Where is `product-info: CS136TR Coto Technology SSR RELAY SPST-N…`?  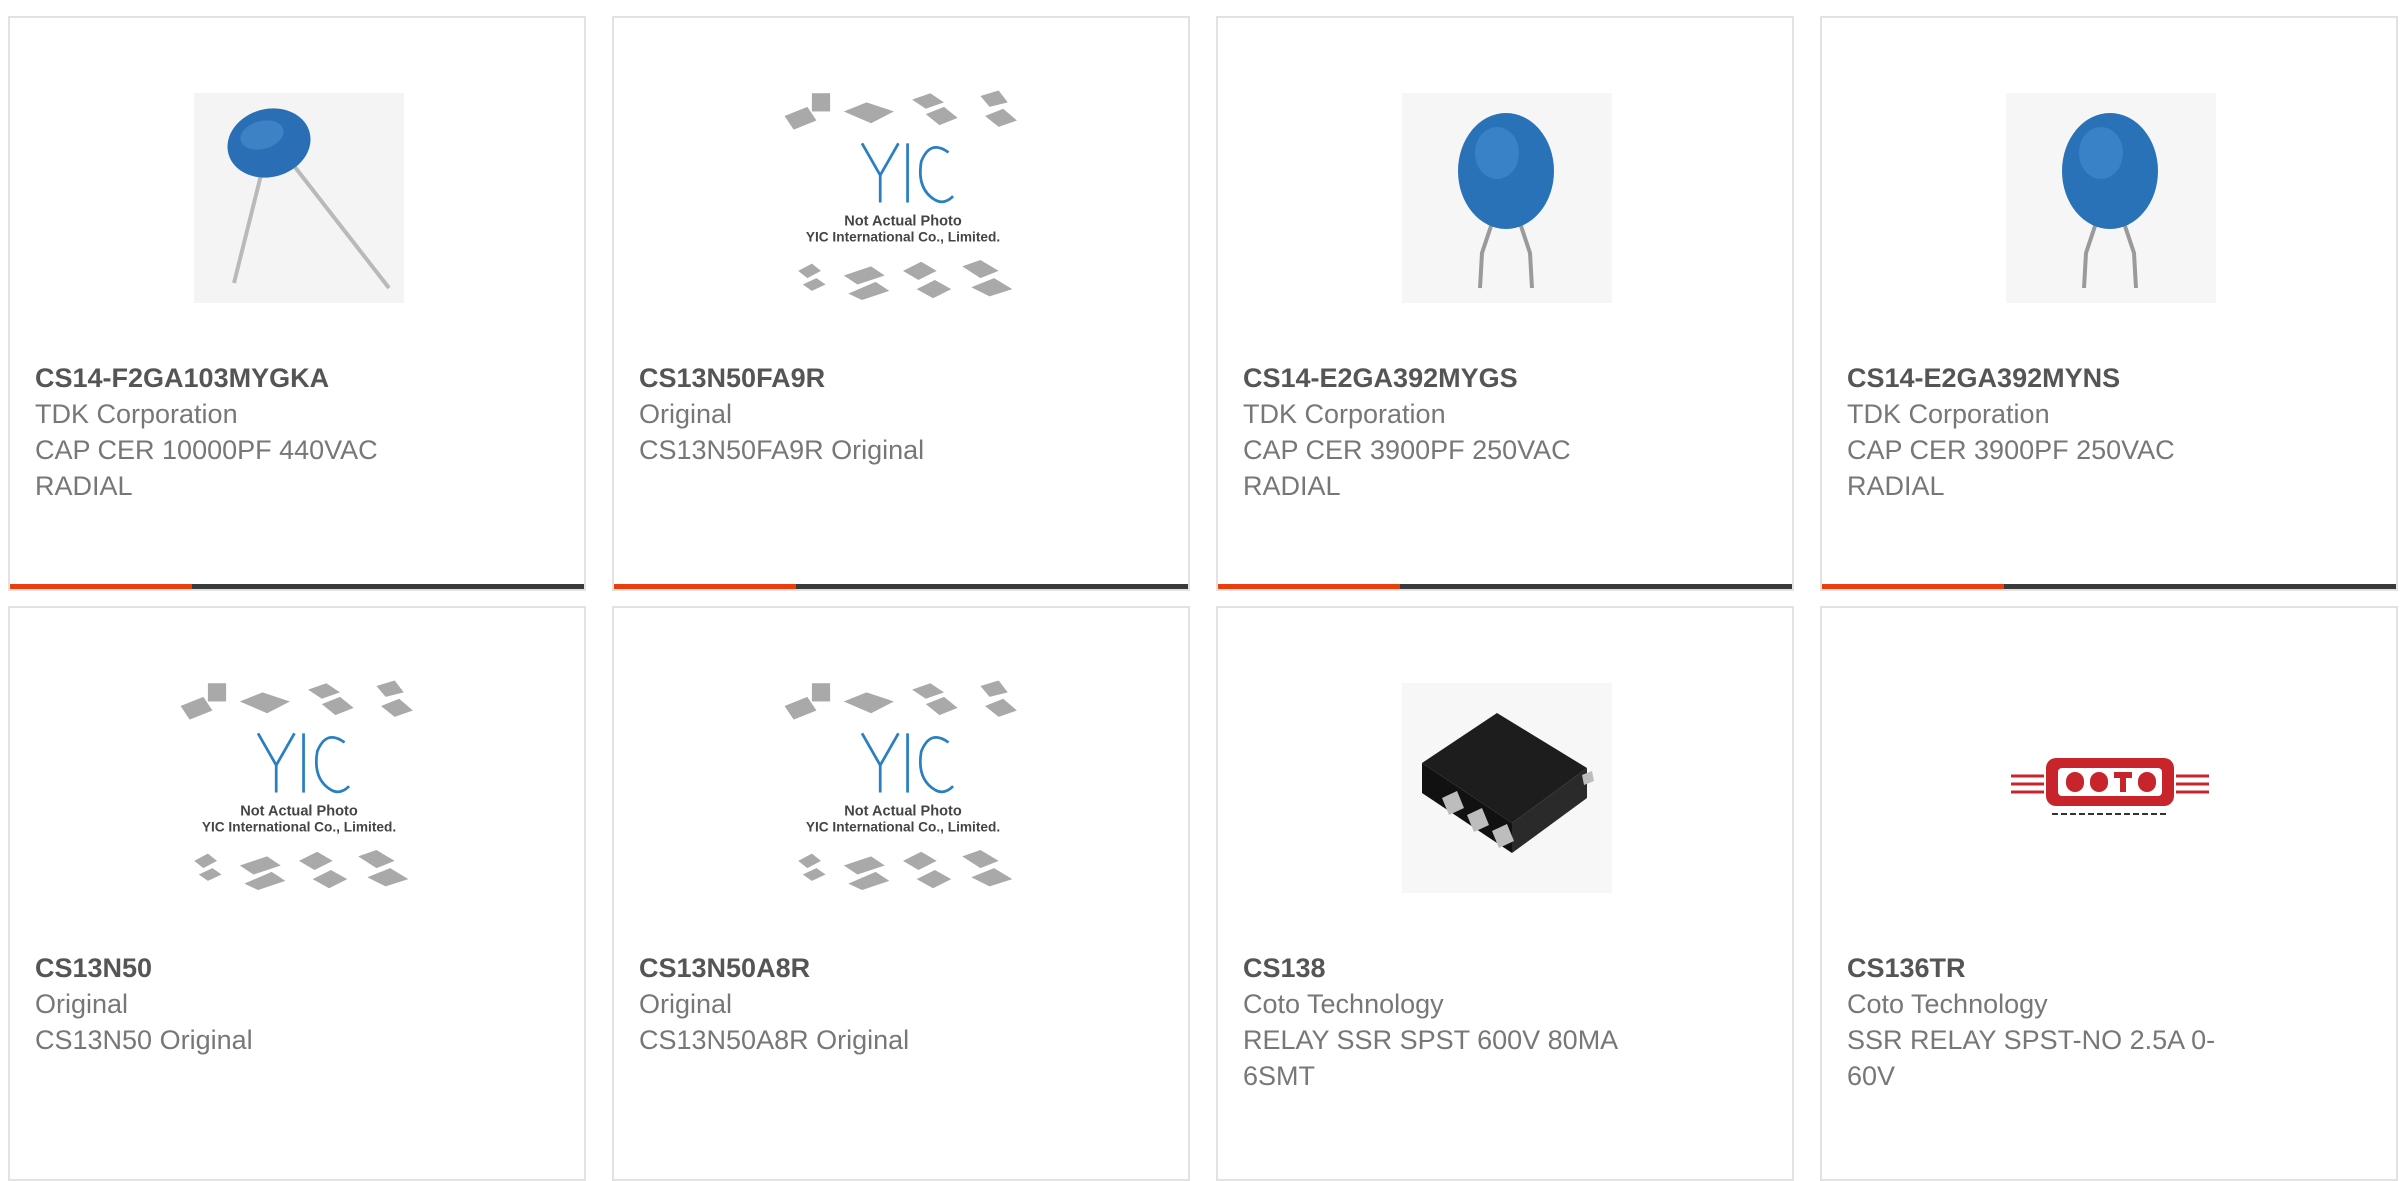 product-info: CS136TR Coto Technology SSR RELAY SPST-N… is located at coordinates (2109, 1022).